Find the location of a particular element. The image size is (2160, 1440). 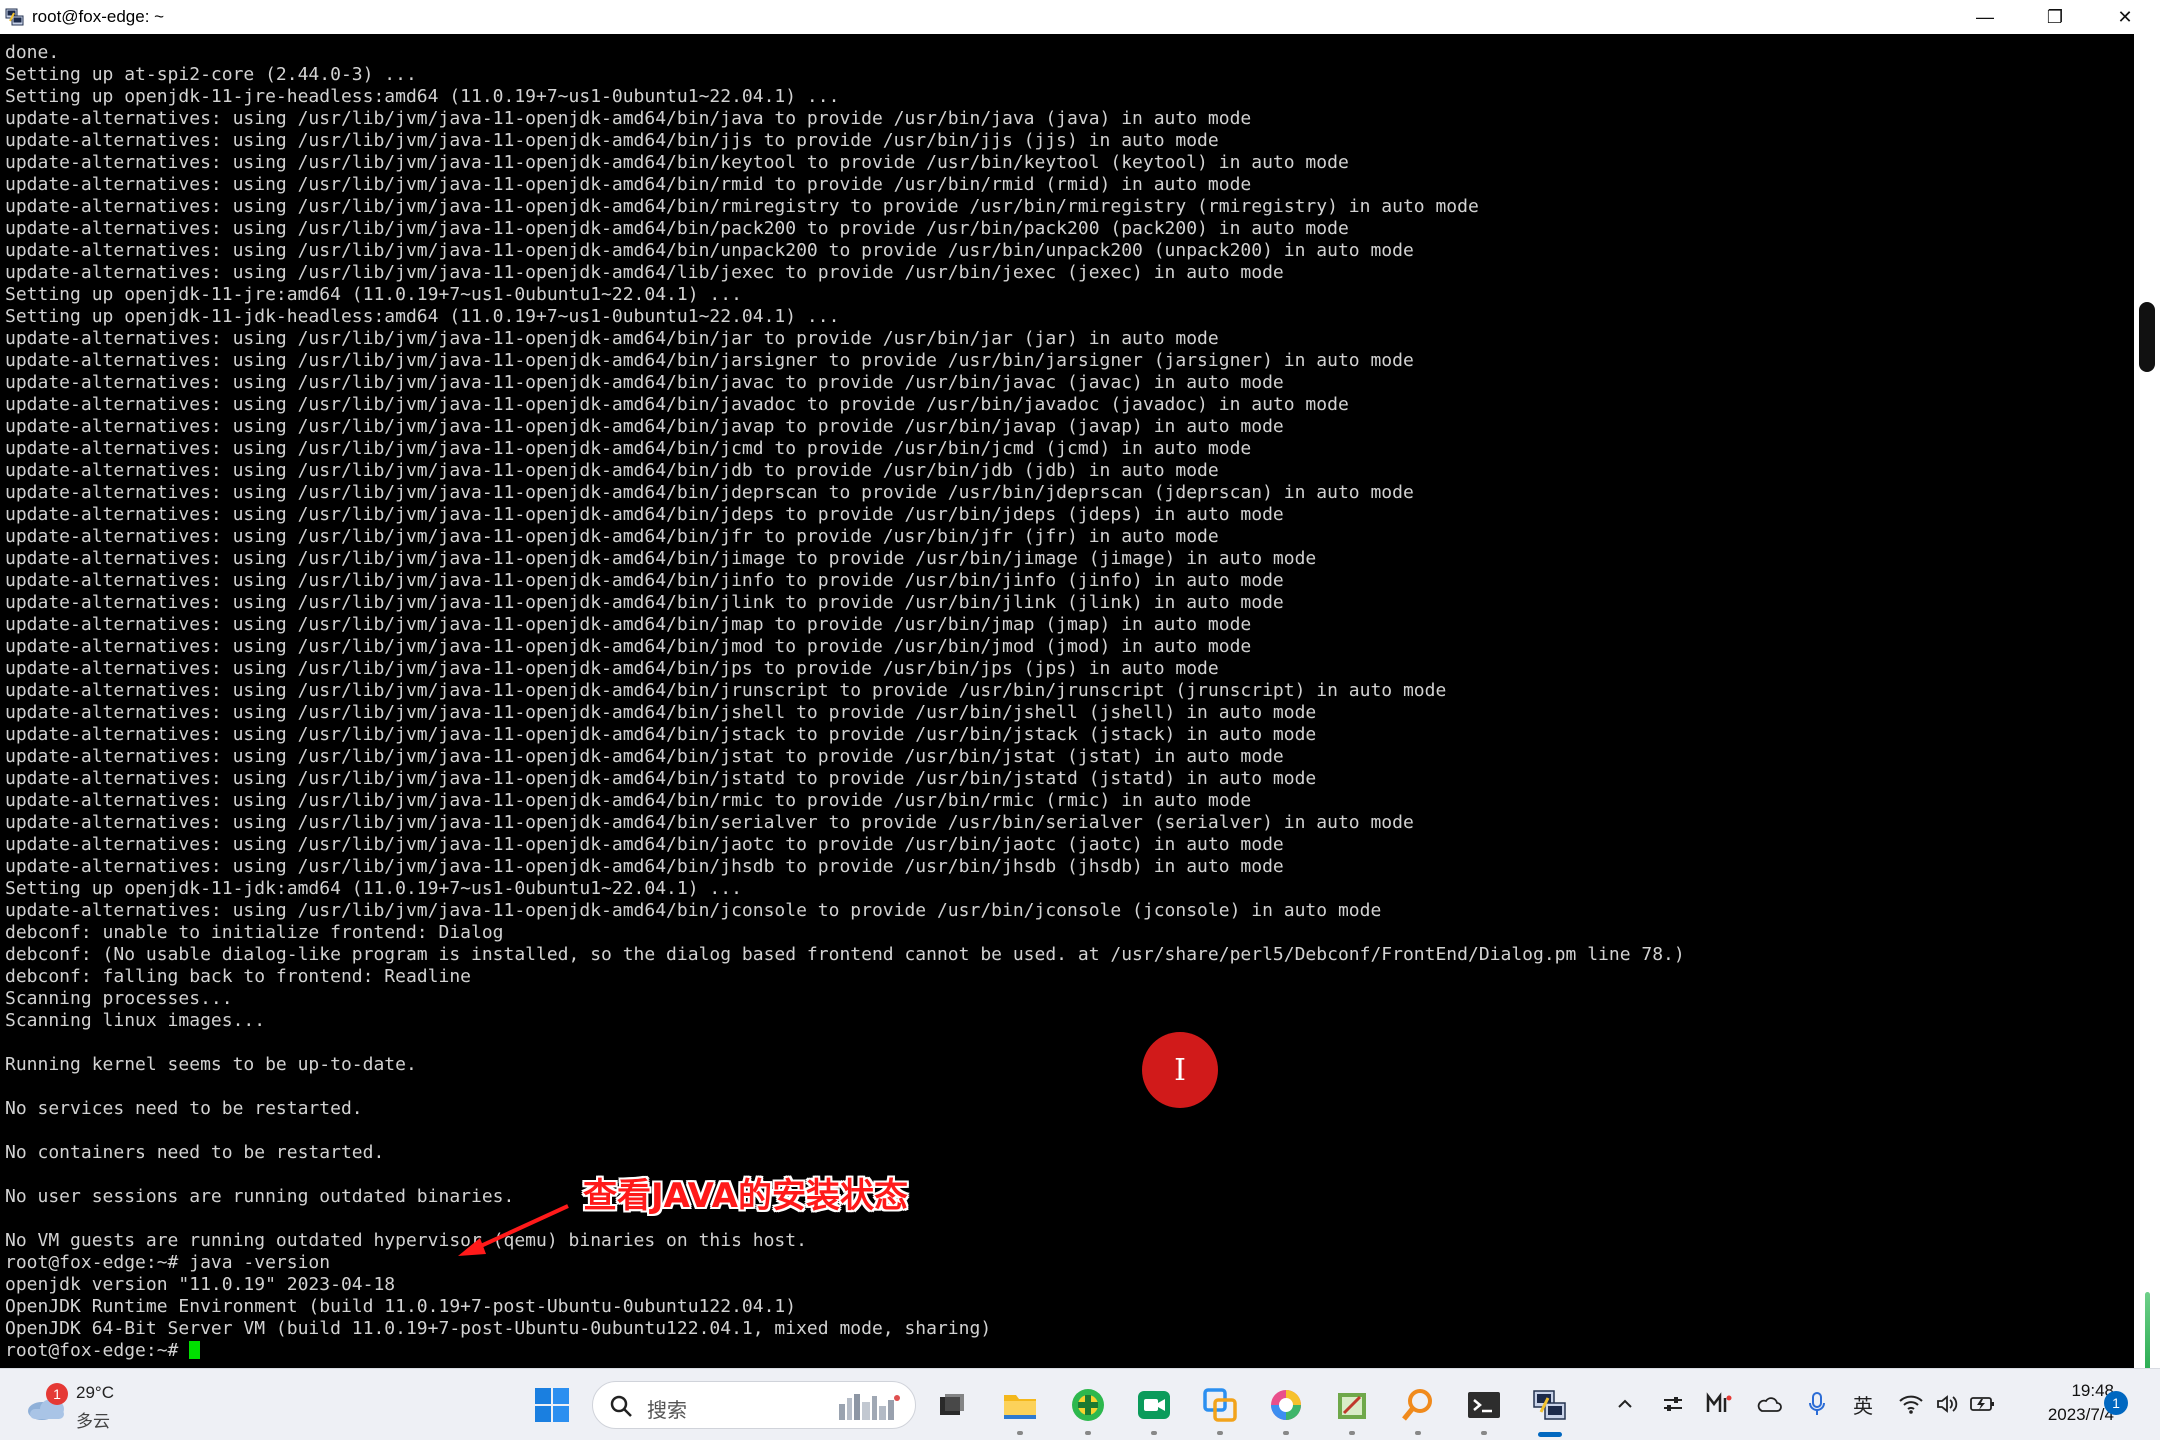

input-method-indicator: 英 is located at coordinates (1863, 1404).